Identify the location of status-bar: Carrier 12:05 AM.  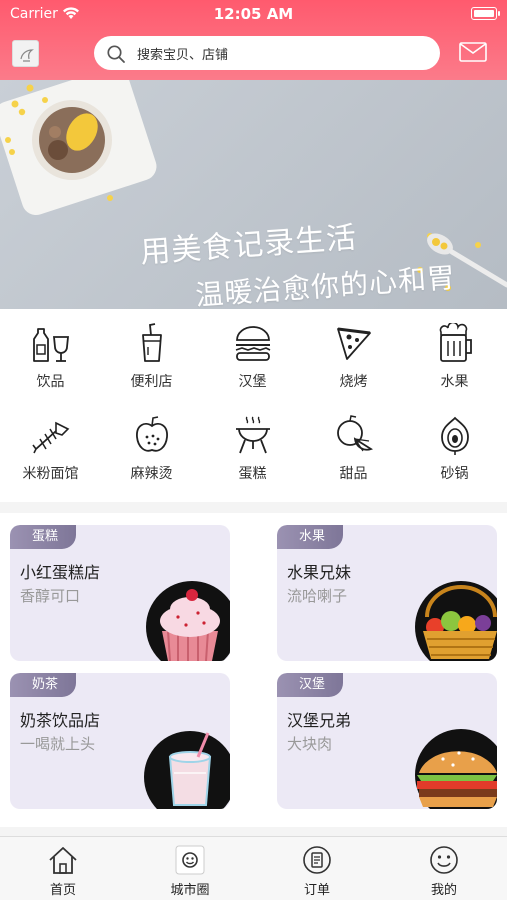
(253, 14).